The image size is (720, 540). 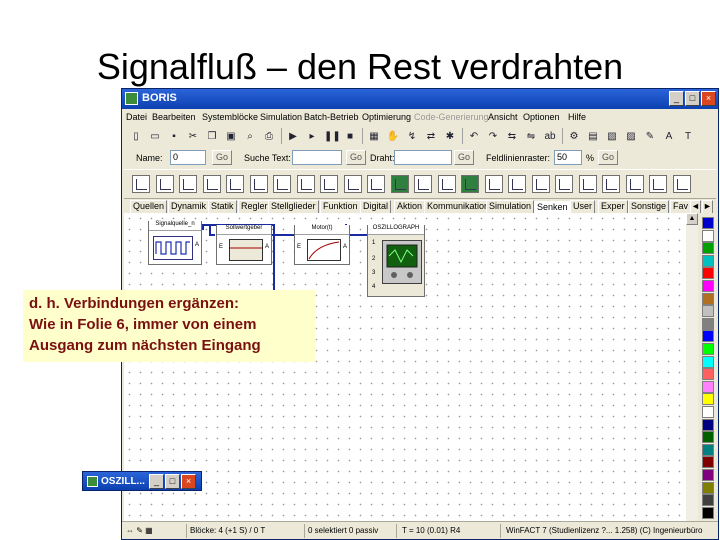 I want to click on name-input: 0, so click(x=188, y=157).